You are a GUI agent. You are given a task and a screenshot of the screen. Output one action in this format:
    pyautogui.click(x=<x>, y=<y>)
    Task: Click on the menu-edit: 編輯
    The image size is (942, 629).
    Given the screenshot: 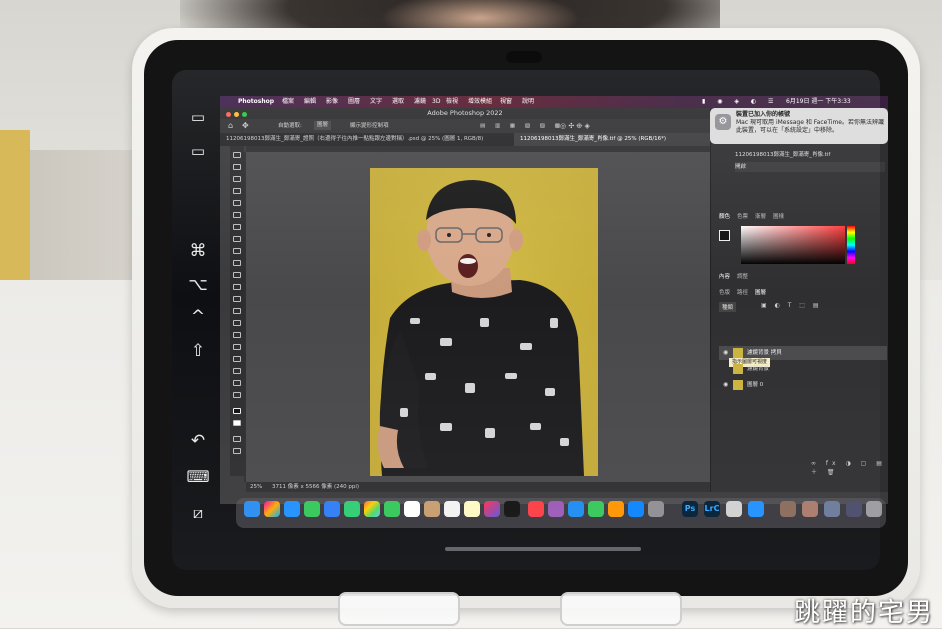 What is the action you would take?
    pyautogui.click(x=310, y=102)
    